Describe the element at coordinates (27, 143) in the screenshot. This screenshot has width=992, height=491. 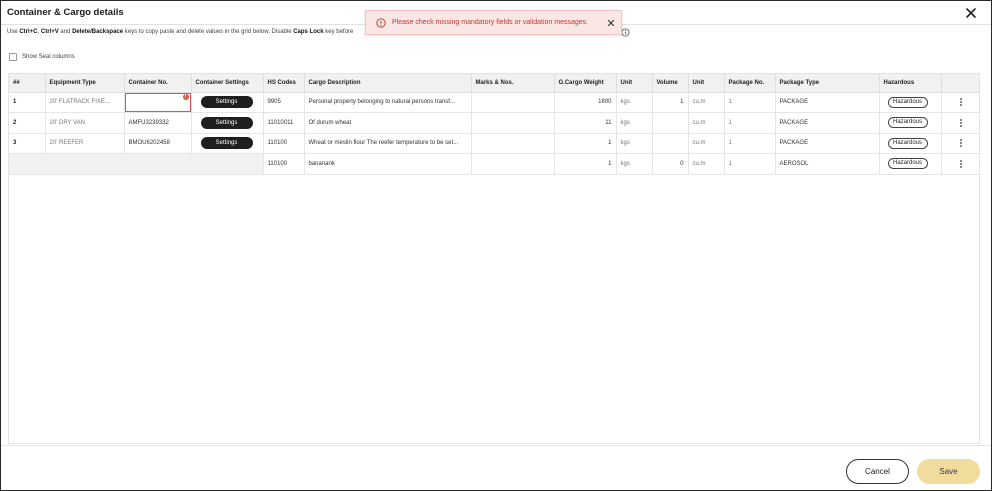
I see `row-number: 3` at that location.